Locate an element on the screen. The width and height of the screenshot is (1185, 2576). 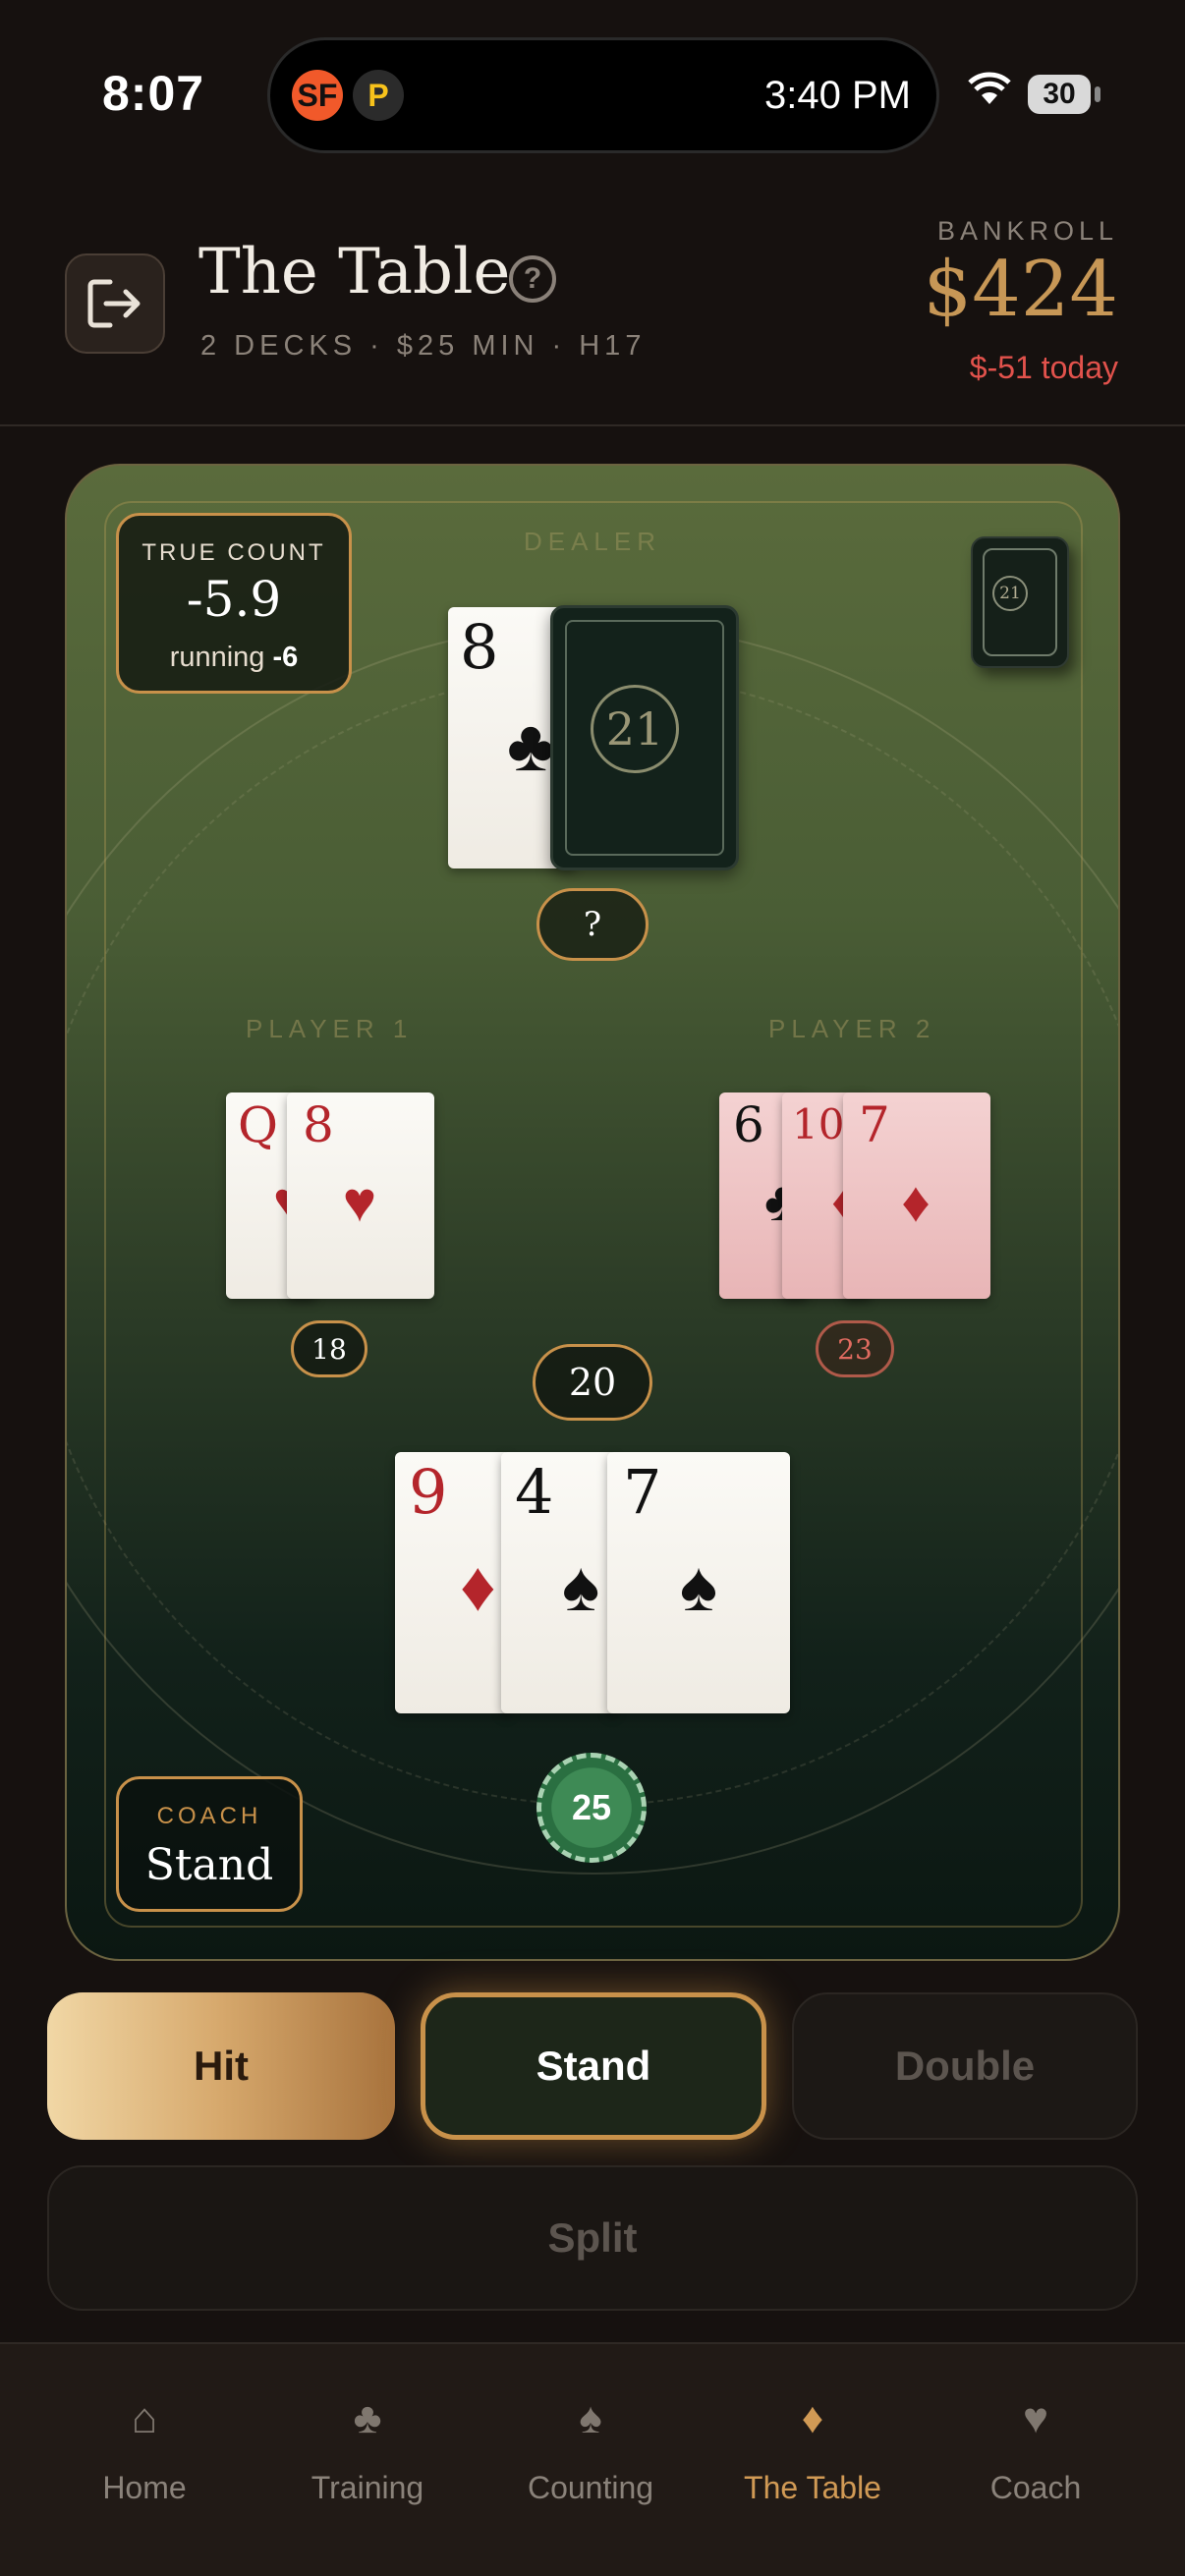
coach-panel: COACH Stand is located at coordinates (210, 1844).